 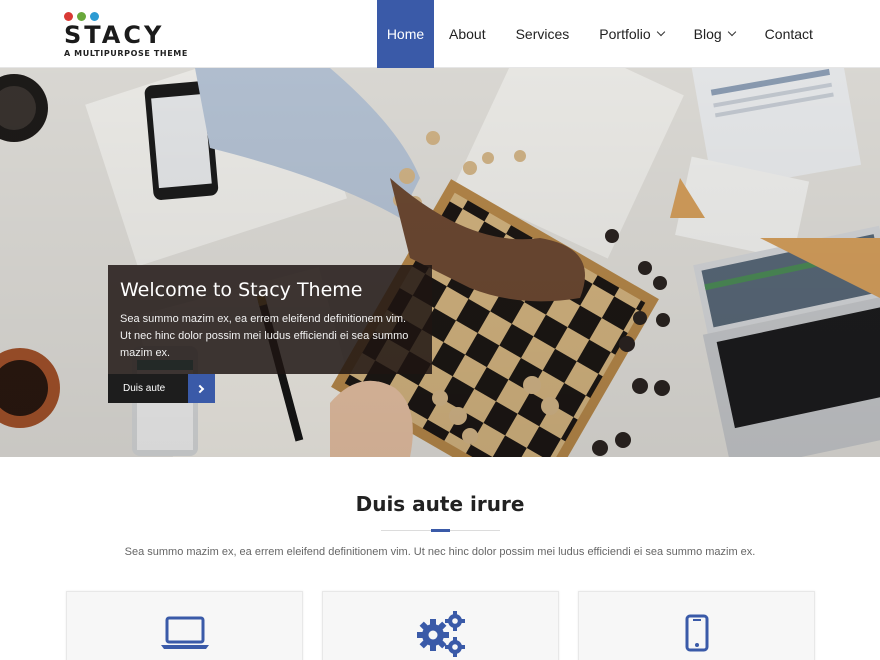 I want to click on logo-dot-green, so click(x=81, y=16).